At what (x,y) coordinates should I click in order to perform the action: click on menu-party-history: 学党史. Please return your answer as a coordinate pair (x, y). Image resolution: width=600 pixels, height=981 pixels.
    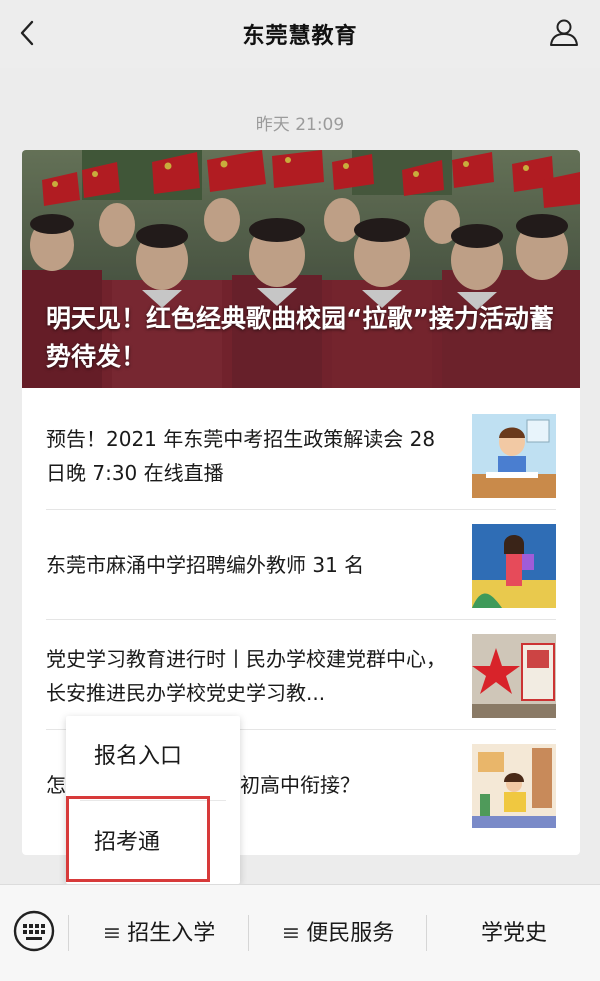
    Looking at the image, I should click on (514, 933).